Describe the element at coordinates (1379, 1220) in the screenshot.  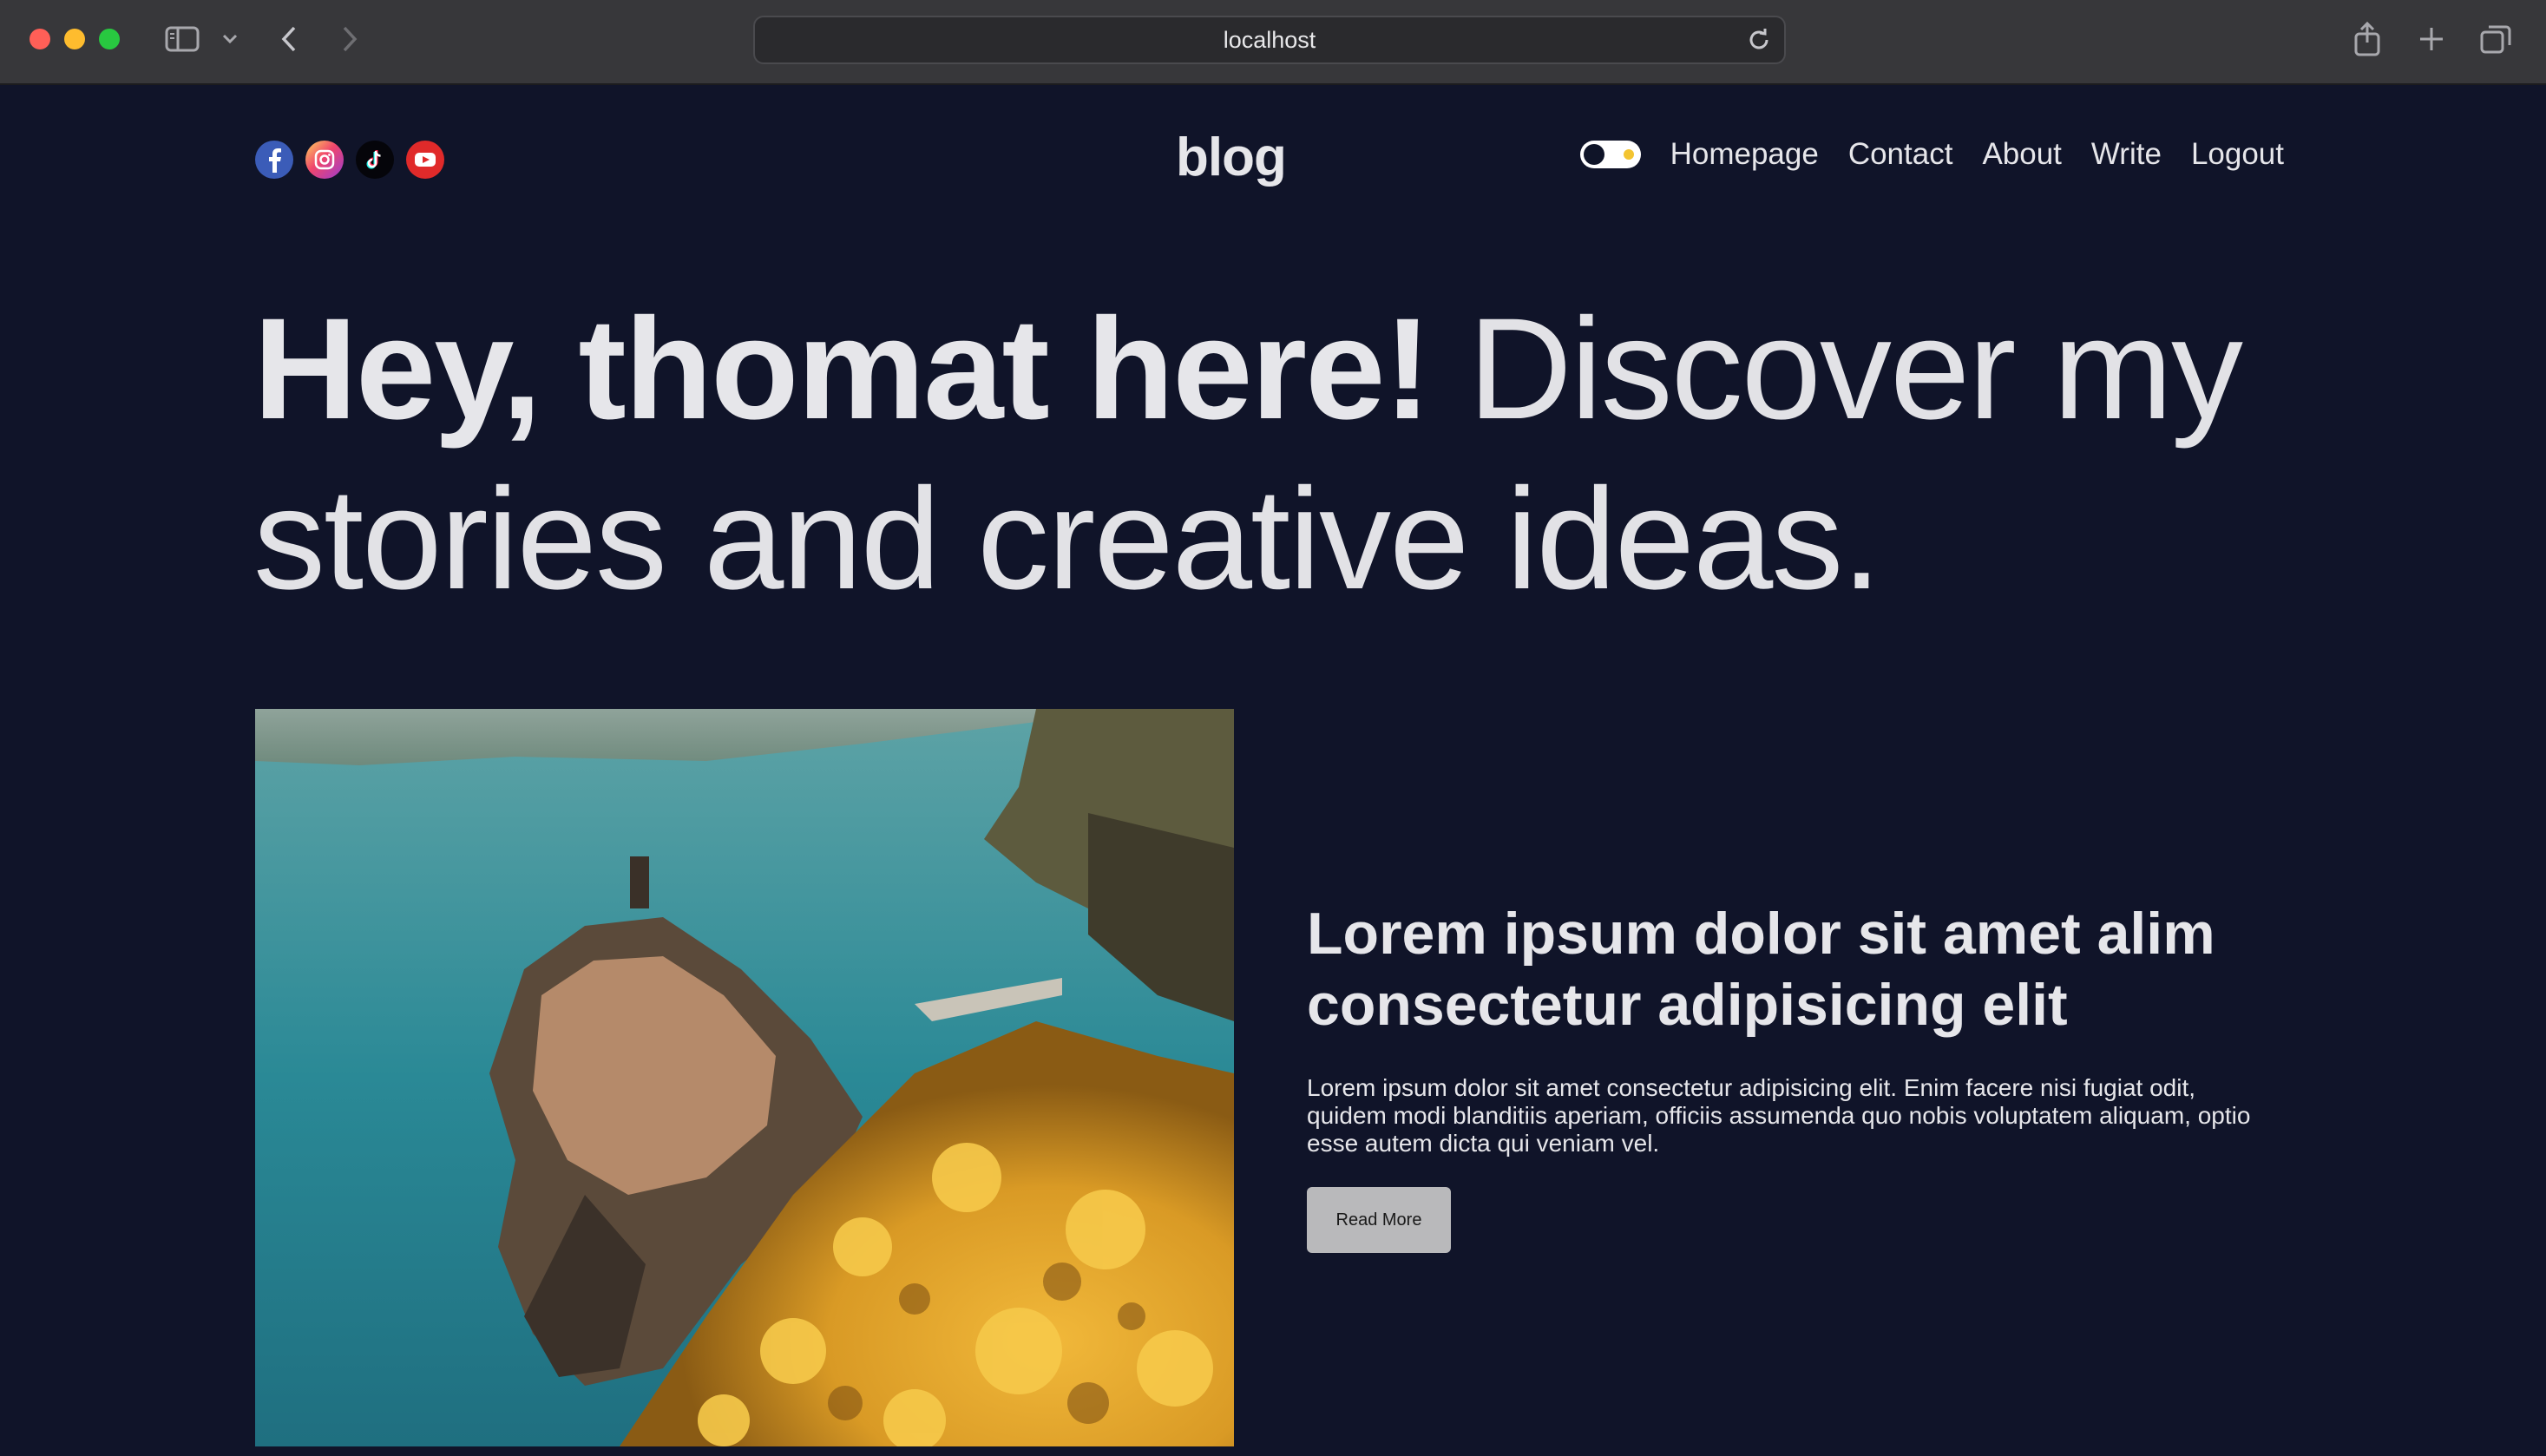
I see `read-more-button: Read More` at that location.